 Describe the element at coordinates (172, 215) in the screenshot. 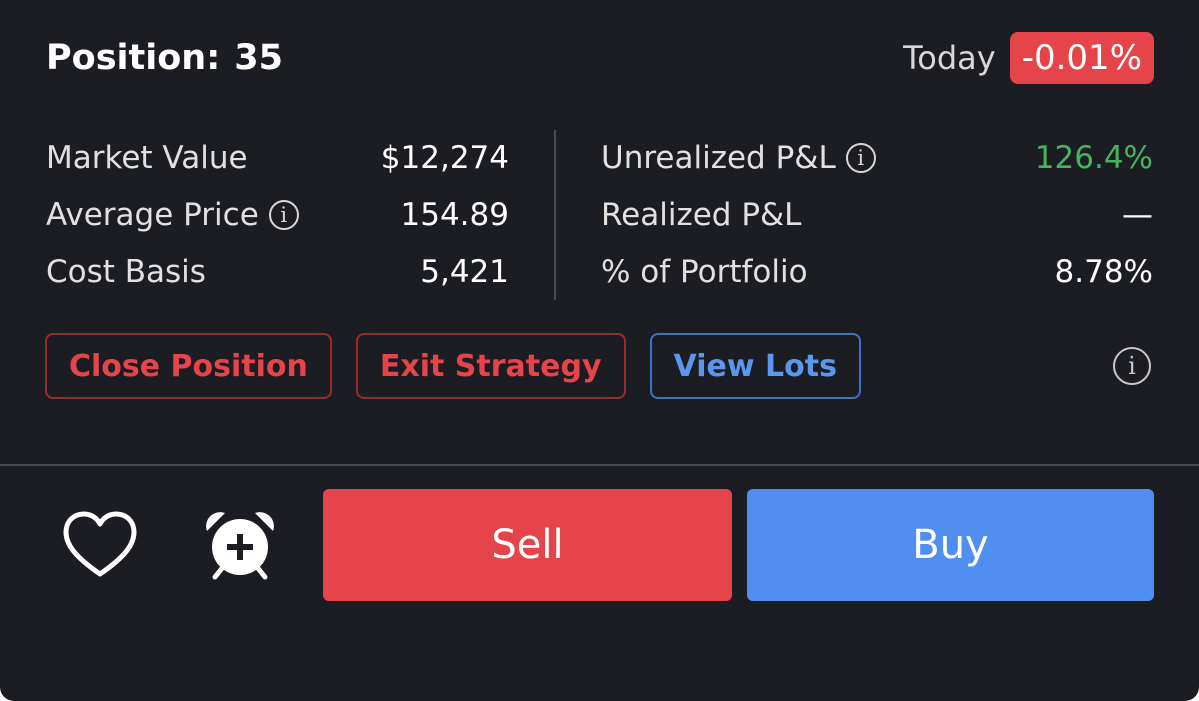

I see `stat-label: Average Price i` at that location.